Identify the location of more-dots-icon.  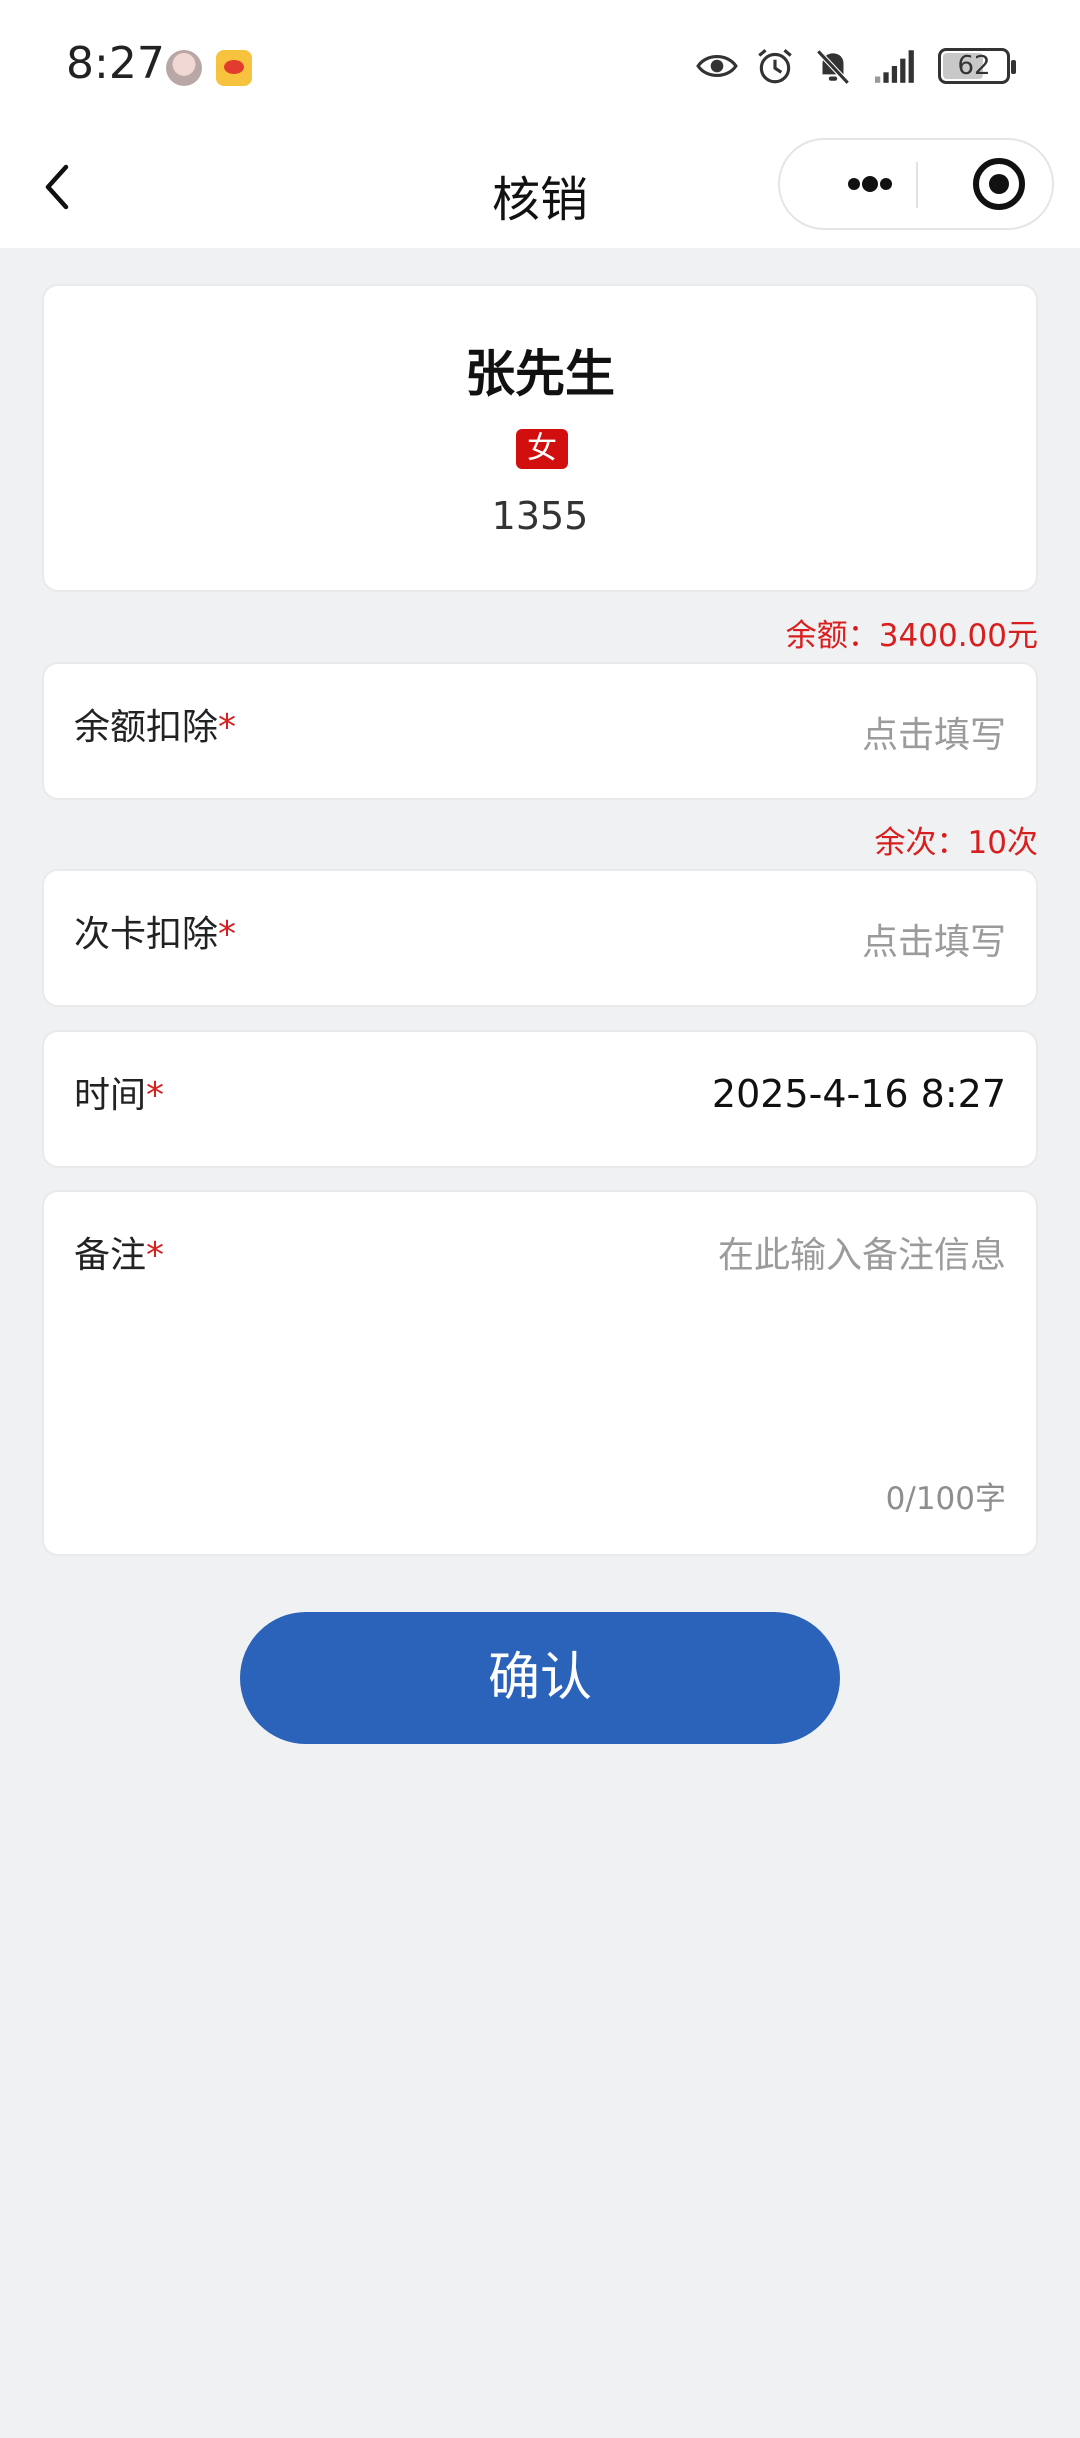
(870, 184).